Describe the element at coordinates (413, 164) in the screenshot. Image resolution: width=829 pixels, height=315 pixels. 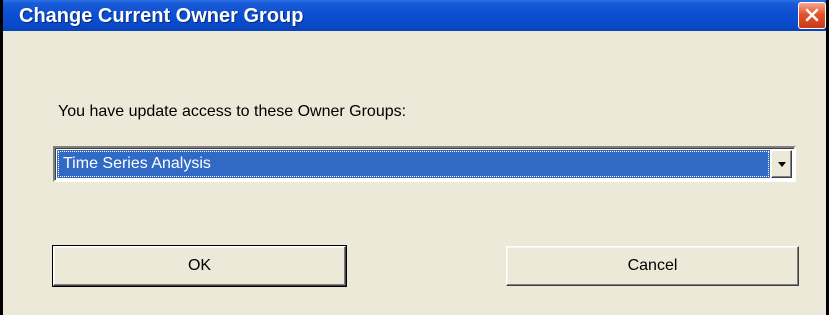
I see `owner-group-selected-value: Time Series Analysis` at that location.